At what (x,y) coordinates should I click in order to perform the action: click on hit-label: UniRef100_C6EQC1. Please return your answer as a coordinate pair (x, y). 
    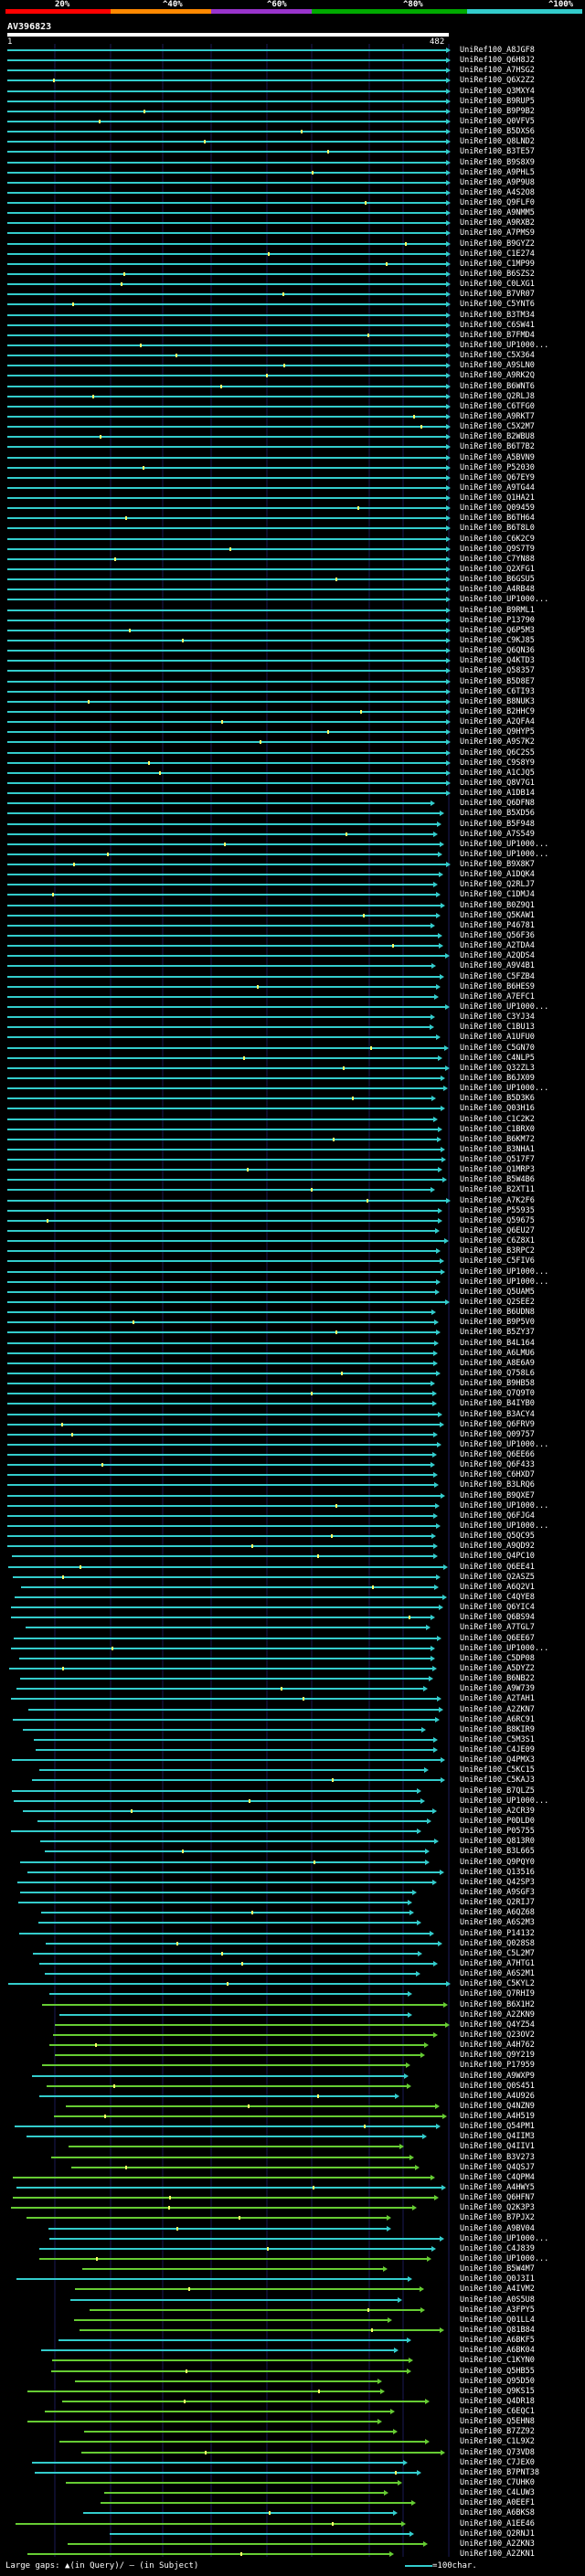
    Looking at the image, I should click on (521, 2411).